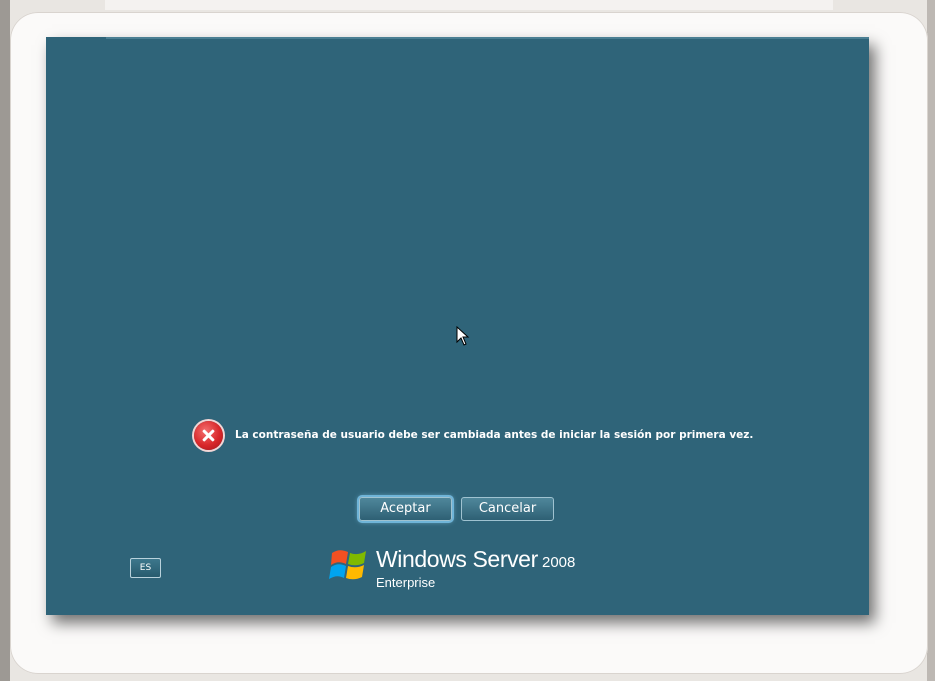 This screenshot has height=681, width=935. What do you see at coordinates (457, 559) in the screenshot?
I see `product-name: Windows Server` at bounding box center [457, 559].